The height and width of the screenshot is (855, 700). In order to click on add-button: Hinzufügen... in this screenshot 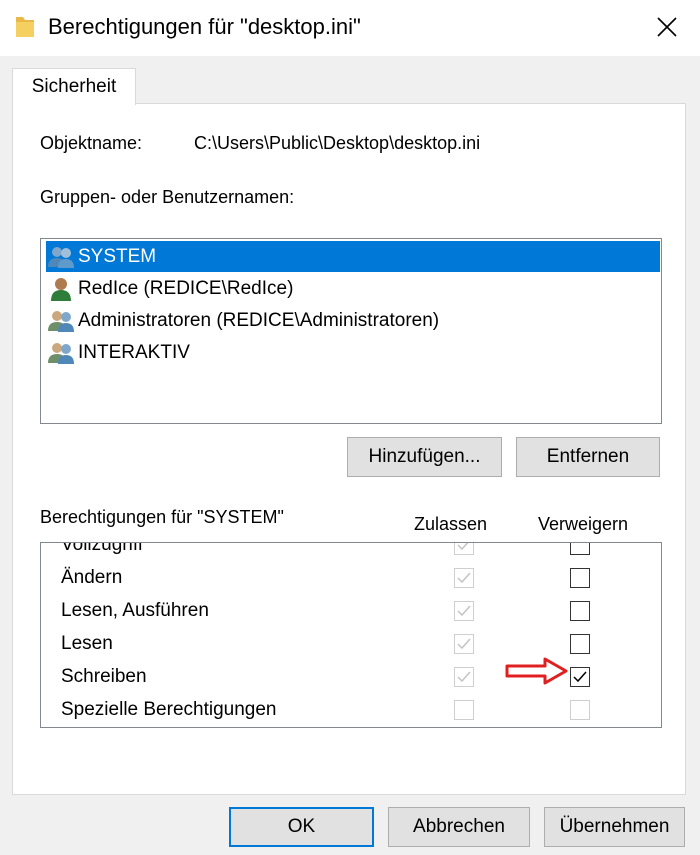, I will do `click(424, 457)`.